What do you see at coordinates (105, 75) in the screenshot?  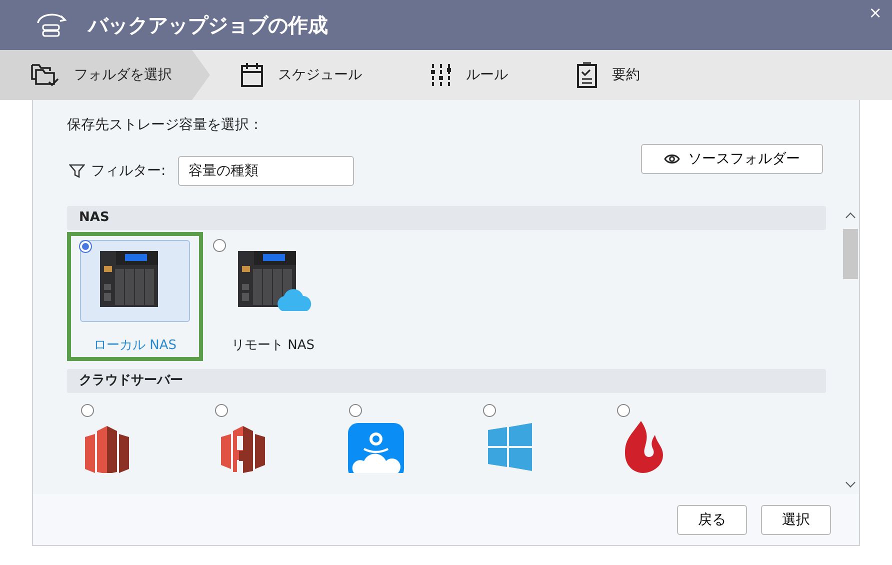 I see `wizard-step-tab: フォルダを選択` at bounding box center [105, 75].